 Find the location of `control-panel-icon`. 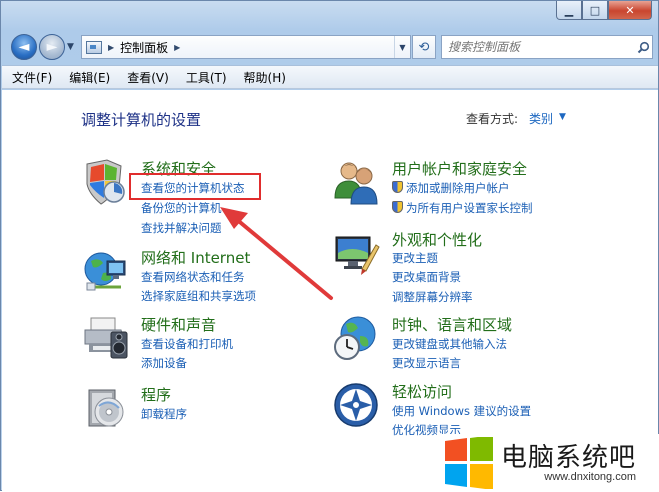

control-panel-icon is located at coordinates (94, 47).